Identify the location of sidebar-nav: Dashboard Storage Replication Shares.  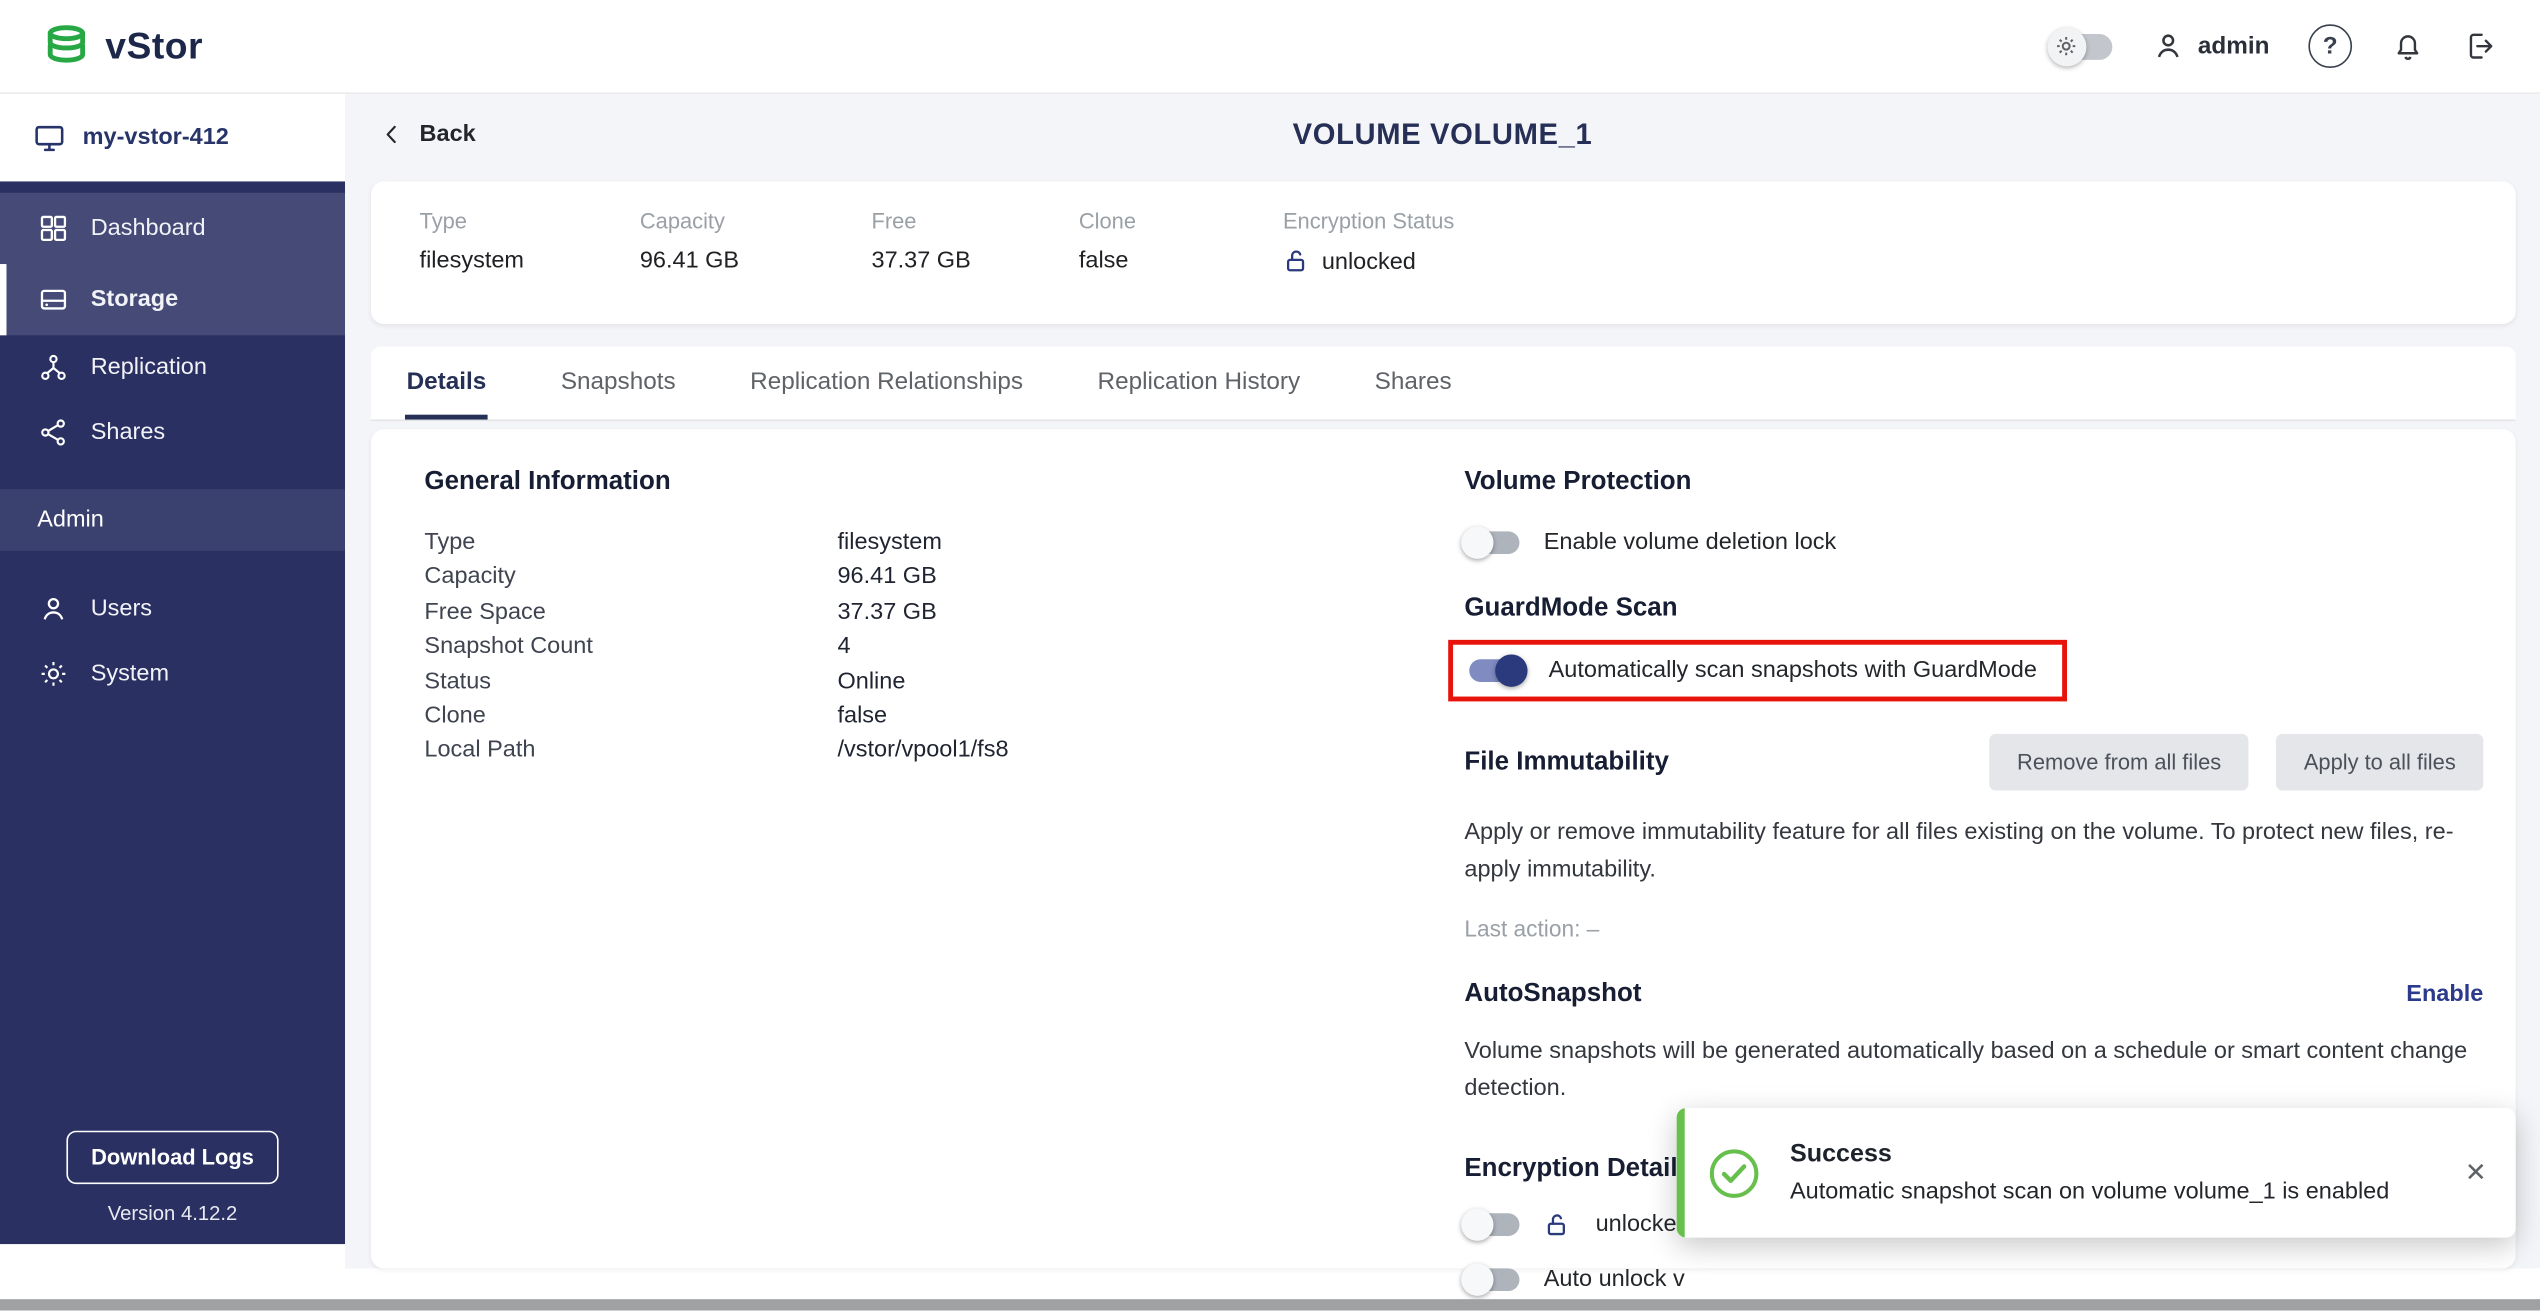
(173, 328).